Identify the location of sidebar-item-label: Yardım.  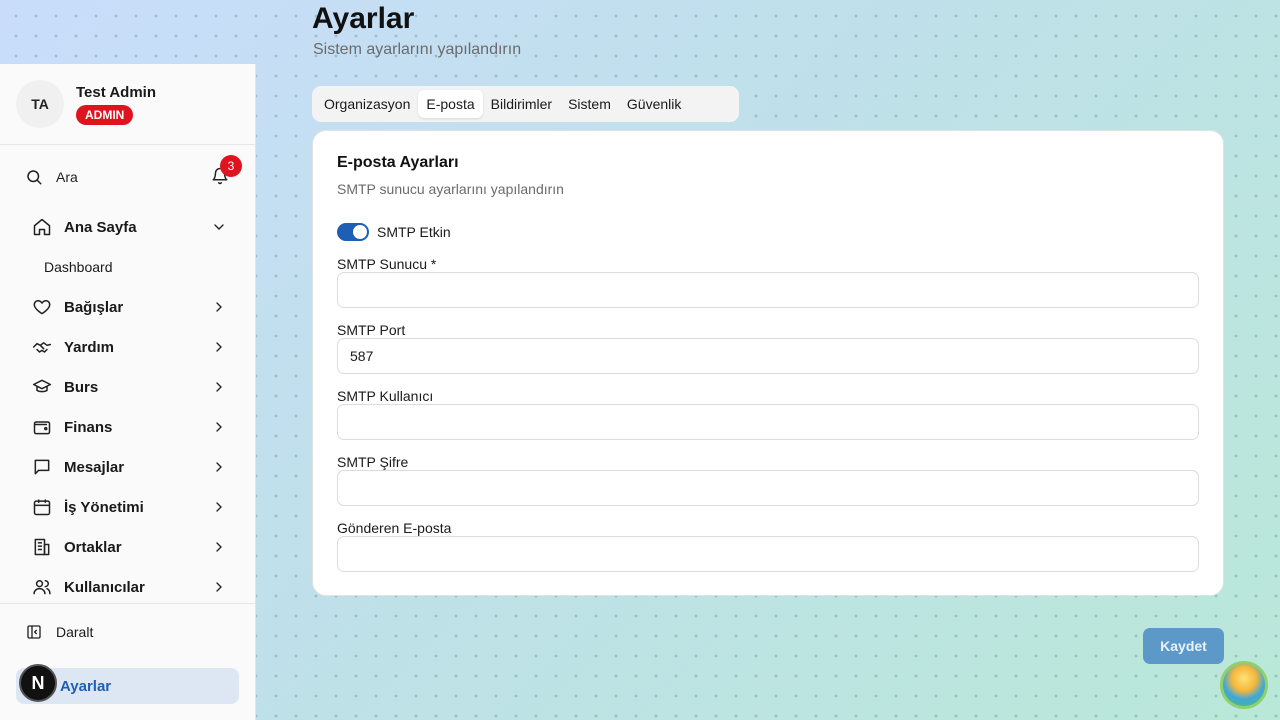
(89, 347).